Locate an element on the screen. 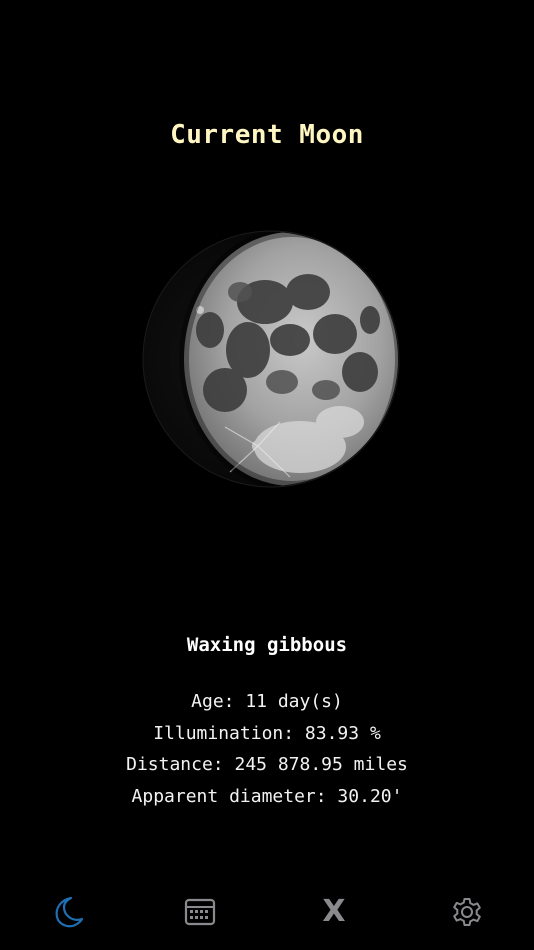 The height and width of the screenshot is (950, 534). x-icon: X is located at coordinates (334, 911).